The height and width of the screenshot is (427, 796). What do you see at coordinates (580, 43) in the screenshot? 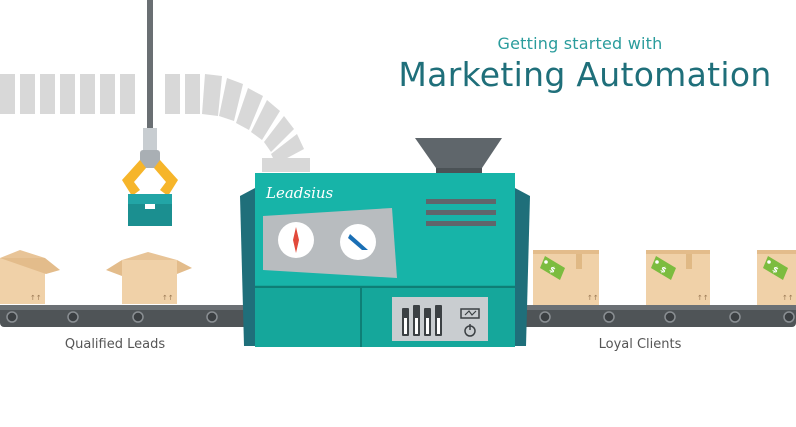
I see `subtitle: Getting started with` at bounding box center [580, 43].